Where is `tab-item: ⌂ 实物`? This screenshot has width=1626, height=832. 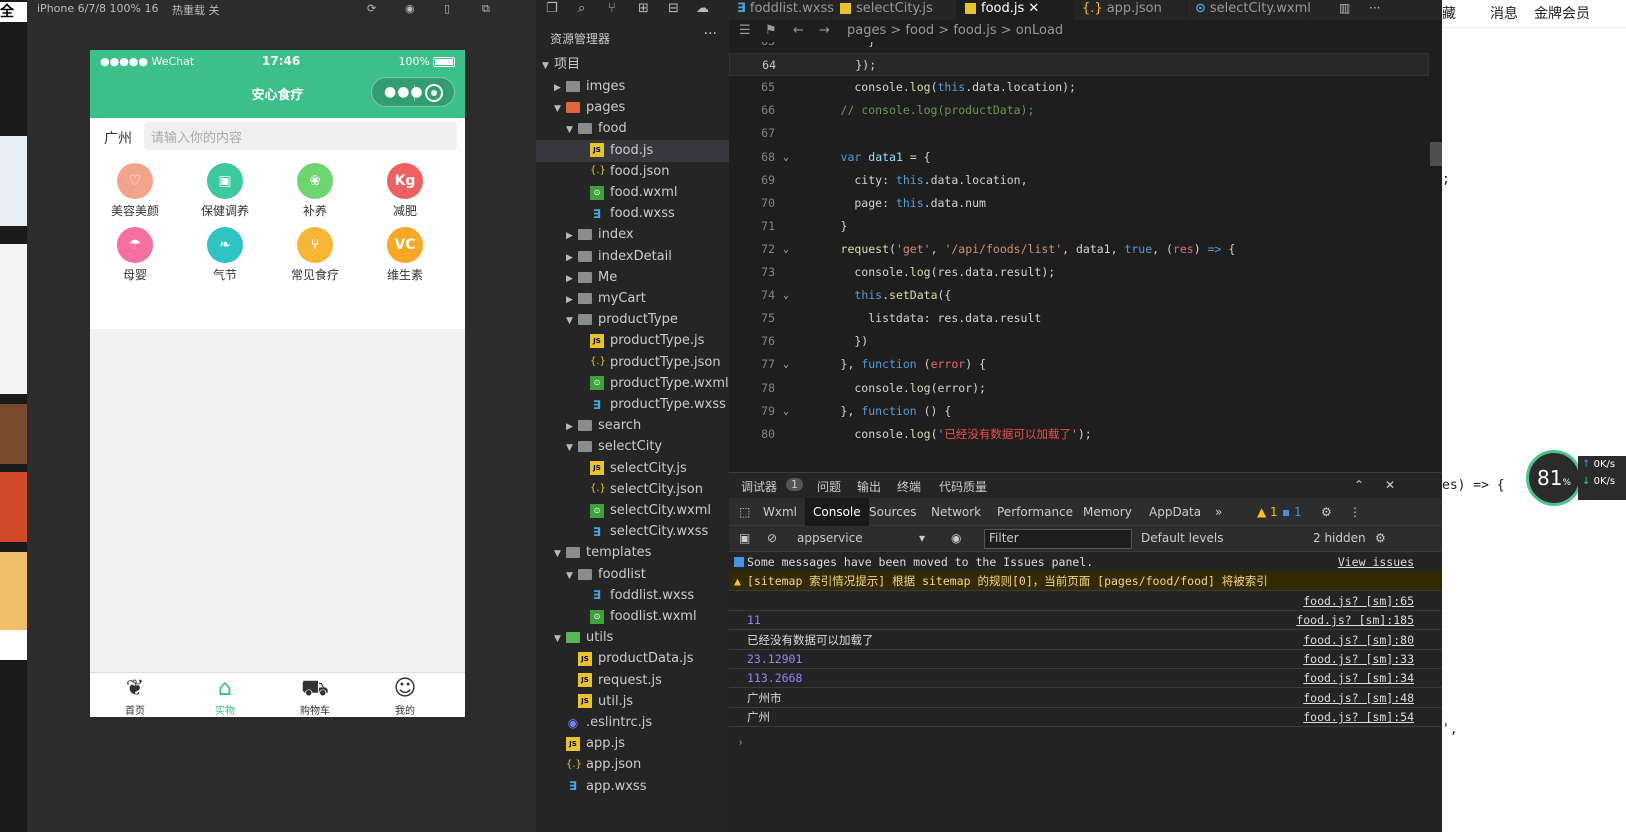 tab-item: ⌂ 实物 is located at coordinates (225, 696).